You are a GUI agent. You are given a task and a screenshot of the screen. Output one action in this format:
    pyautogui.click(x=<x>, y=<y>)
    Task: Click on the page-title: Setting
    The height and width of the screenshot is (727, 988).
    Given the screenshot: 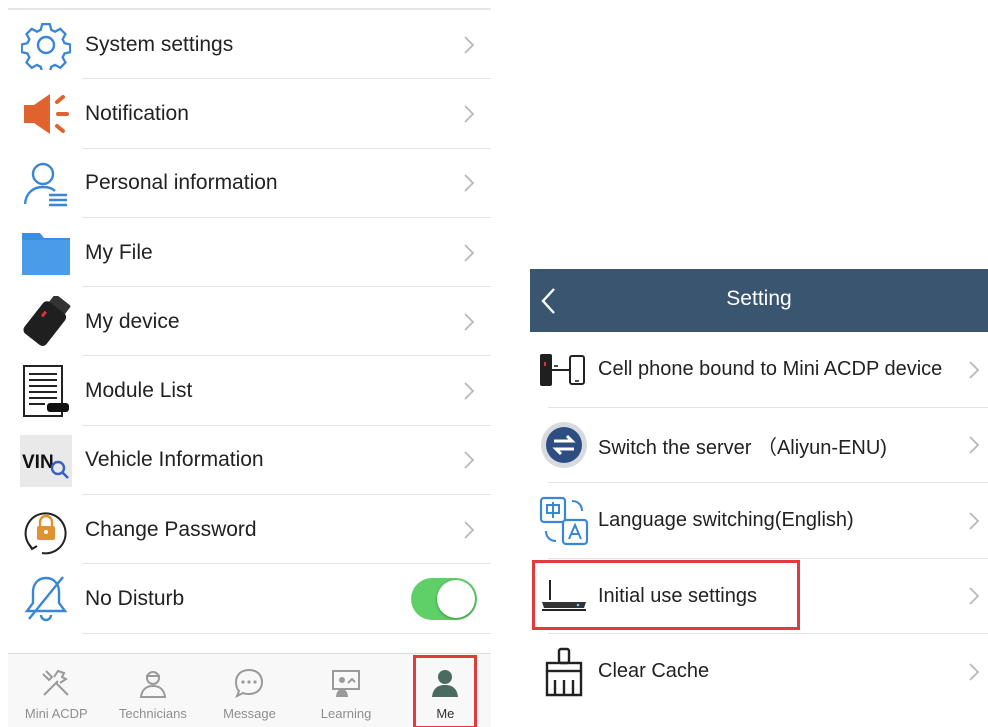 What is the action you would take?
    pyautogui.click(x=759, y=298)
    